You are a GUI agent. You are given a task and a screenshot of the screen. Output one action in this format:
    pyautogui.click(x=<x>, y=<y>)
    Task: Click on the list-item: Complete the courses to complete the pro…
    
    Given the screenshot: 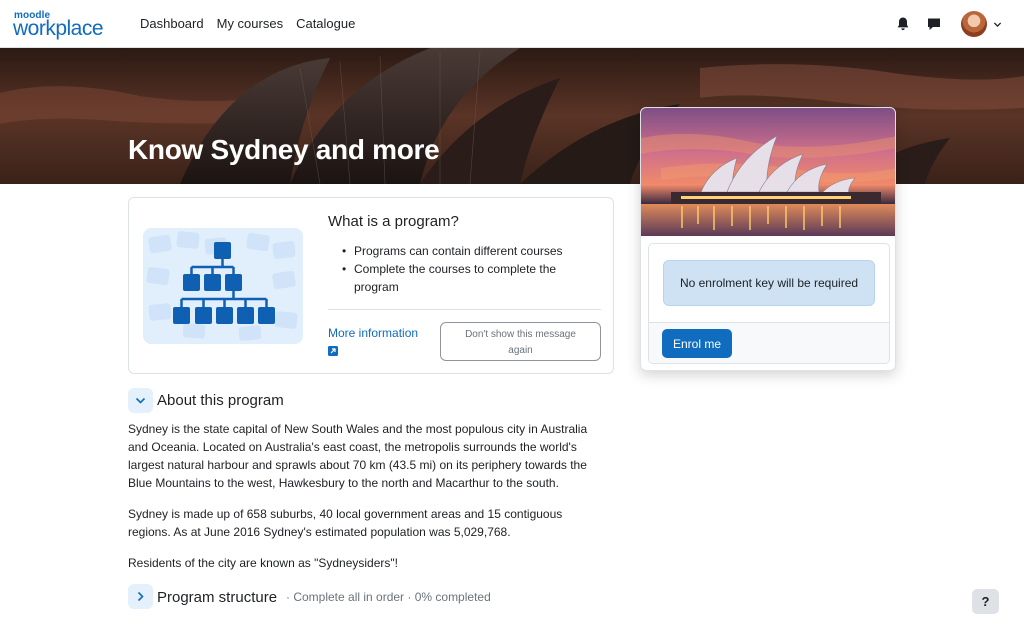 What is the action you would take?
    pyautogui.click(x=472, y=278)
    